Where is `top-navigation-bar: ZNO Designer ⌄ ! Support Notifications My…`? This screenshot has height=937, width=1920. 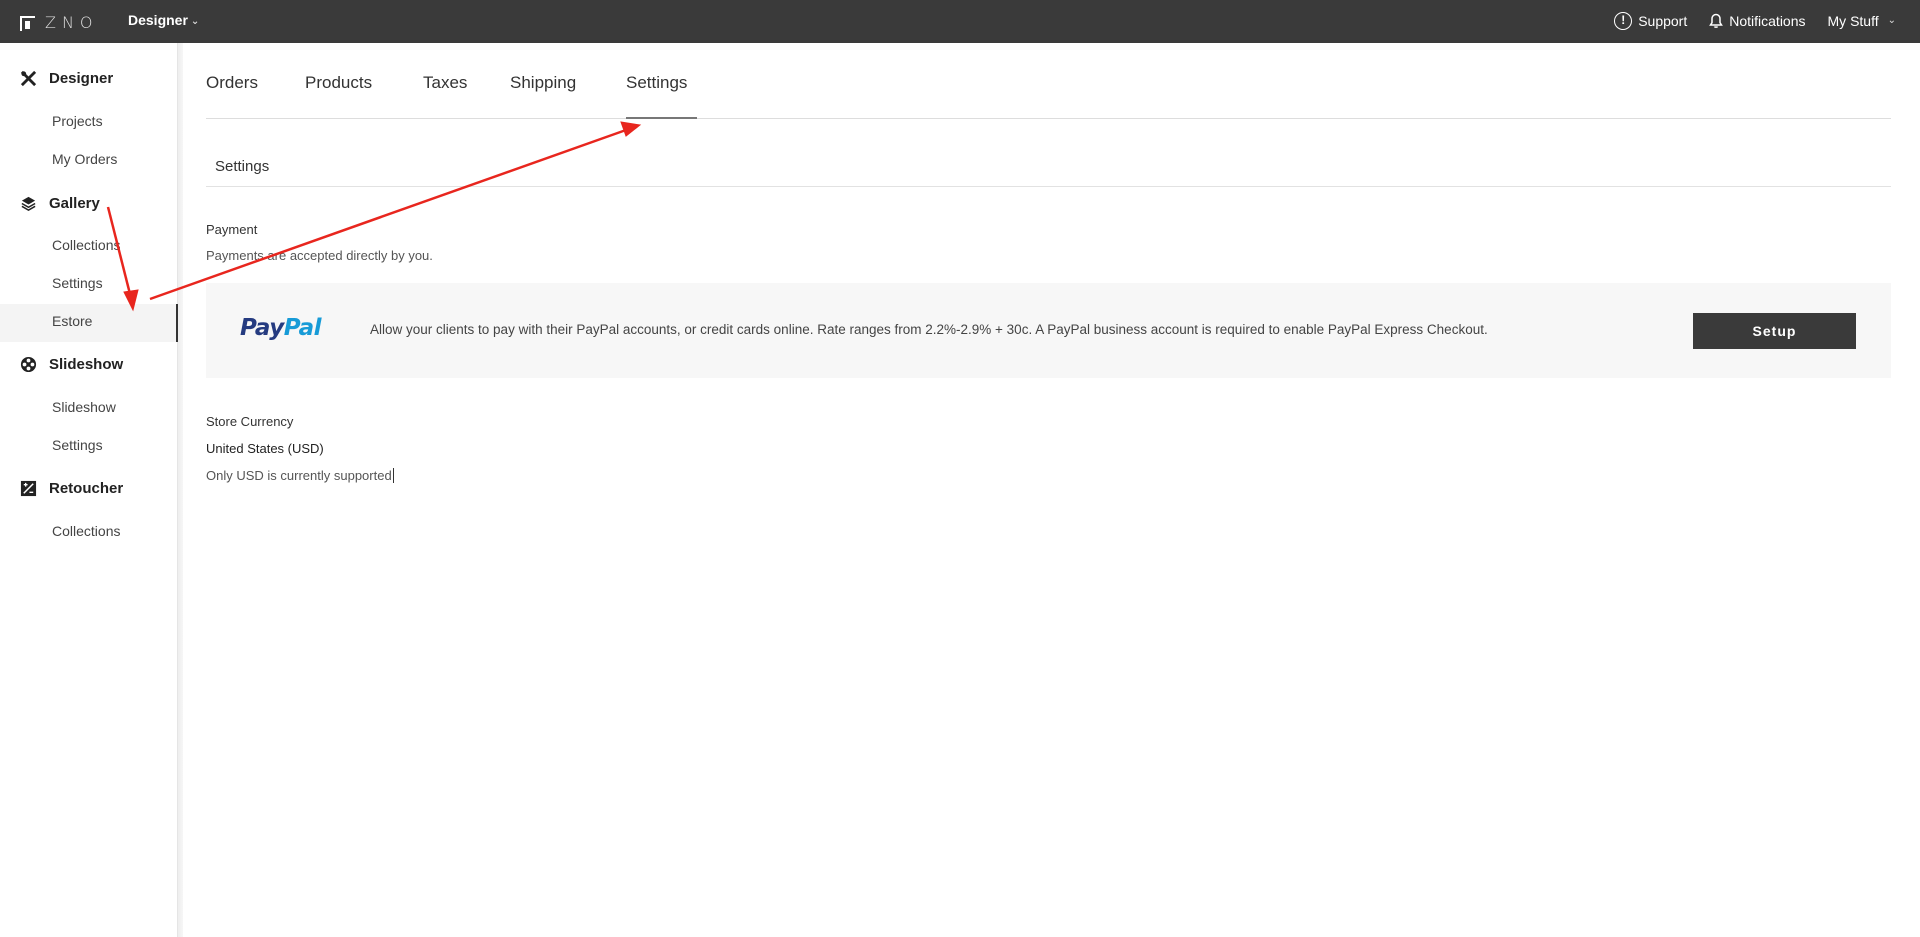 top-navigation-bar: ZNO Designer ⌄ ! Support Notifications My… is located at coordinates (960, 21).